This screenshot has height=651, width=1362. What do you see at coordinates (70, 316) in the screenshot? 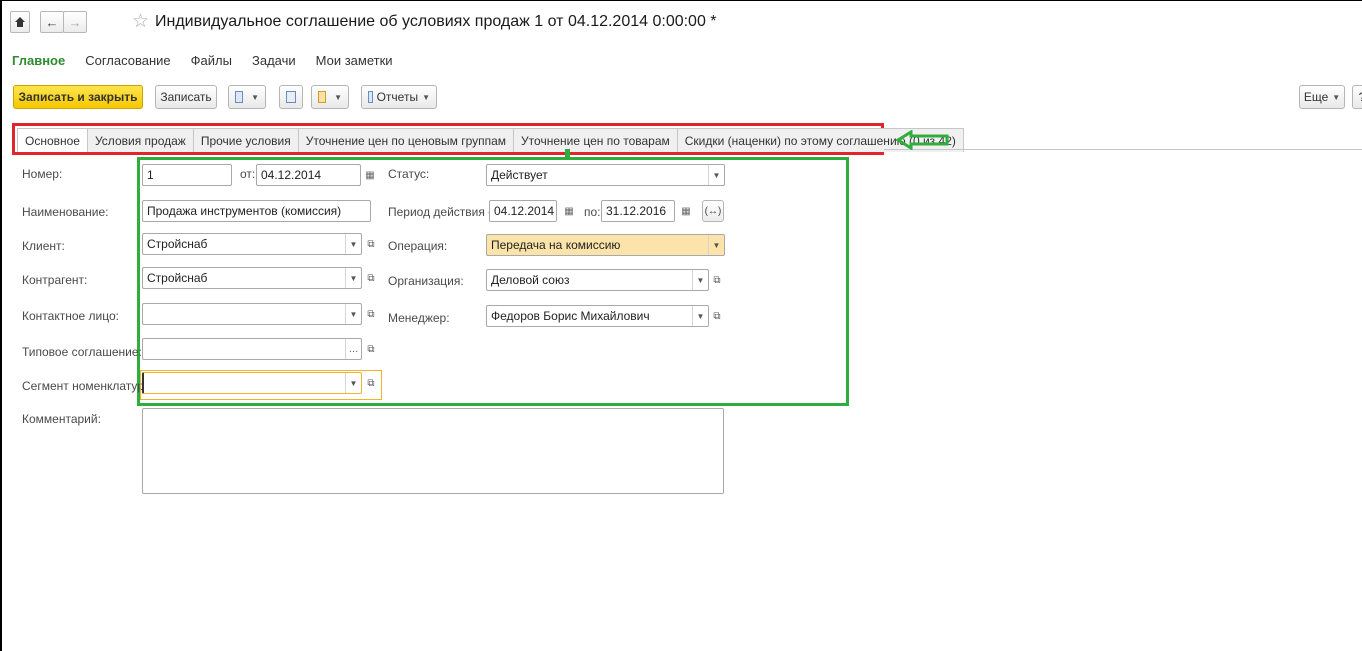
I see `contact-label: Контактное лицо:` at bounding box center [70, 316].